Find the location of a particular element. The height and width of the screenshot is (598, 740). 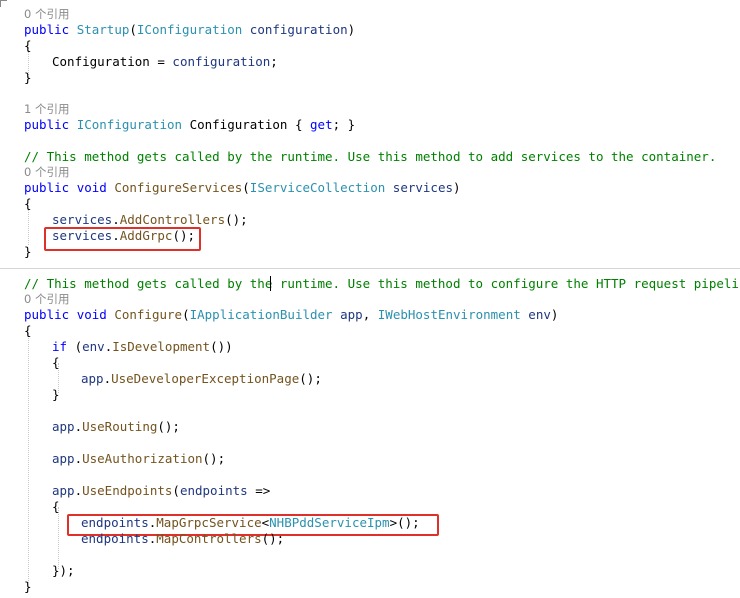

reference-count-configure: 0 个引用 is located at coordinates (46, 299).